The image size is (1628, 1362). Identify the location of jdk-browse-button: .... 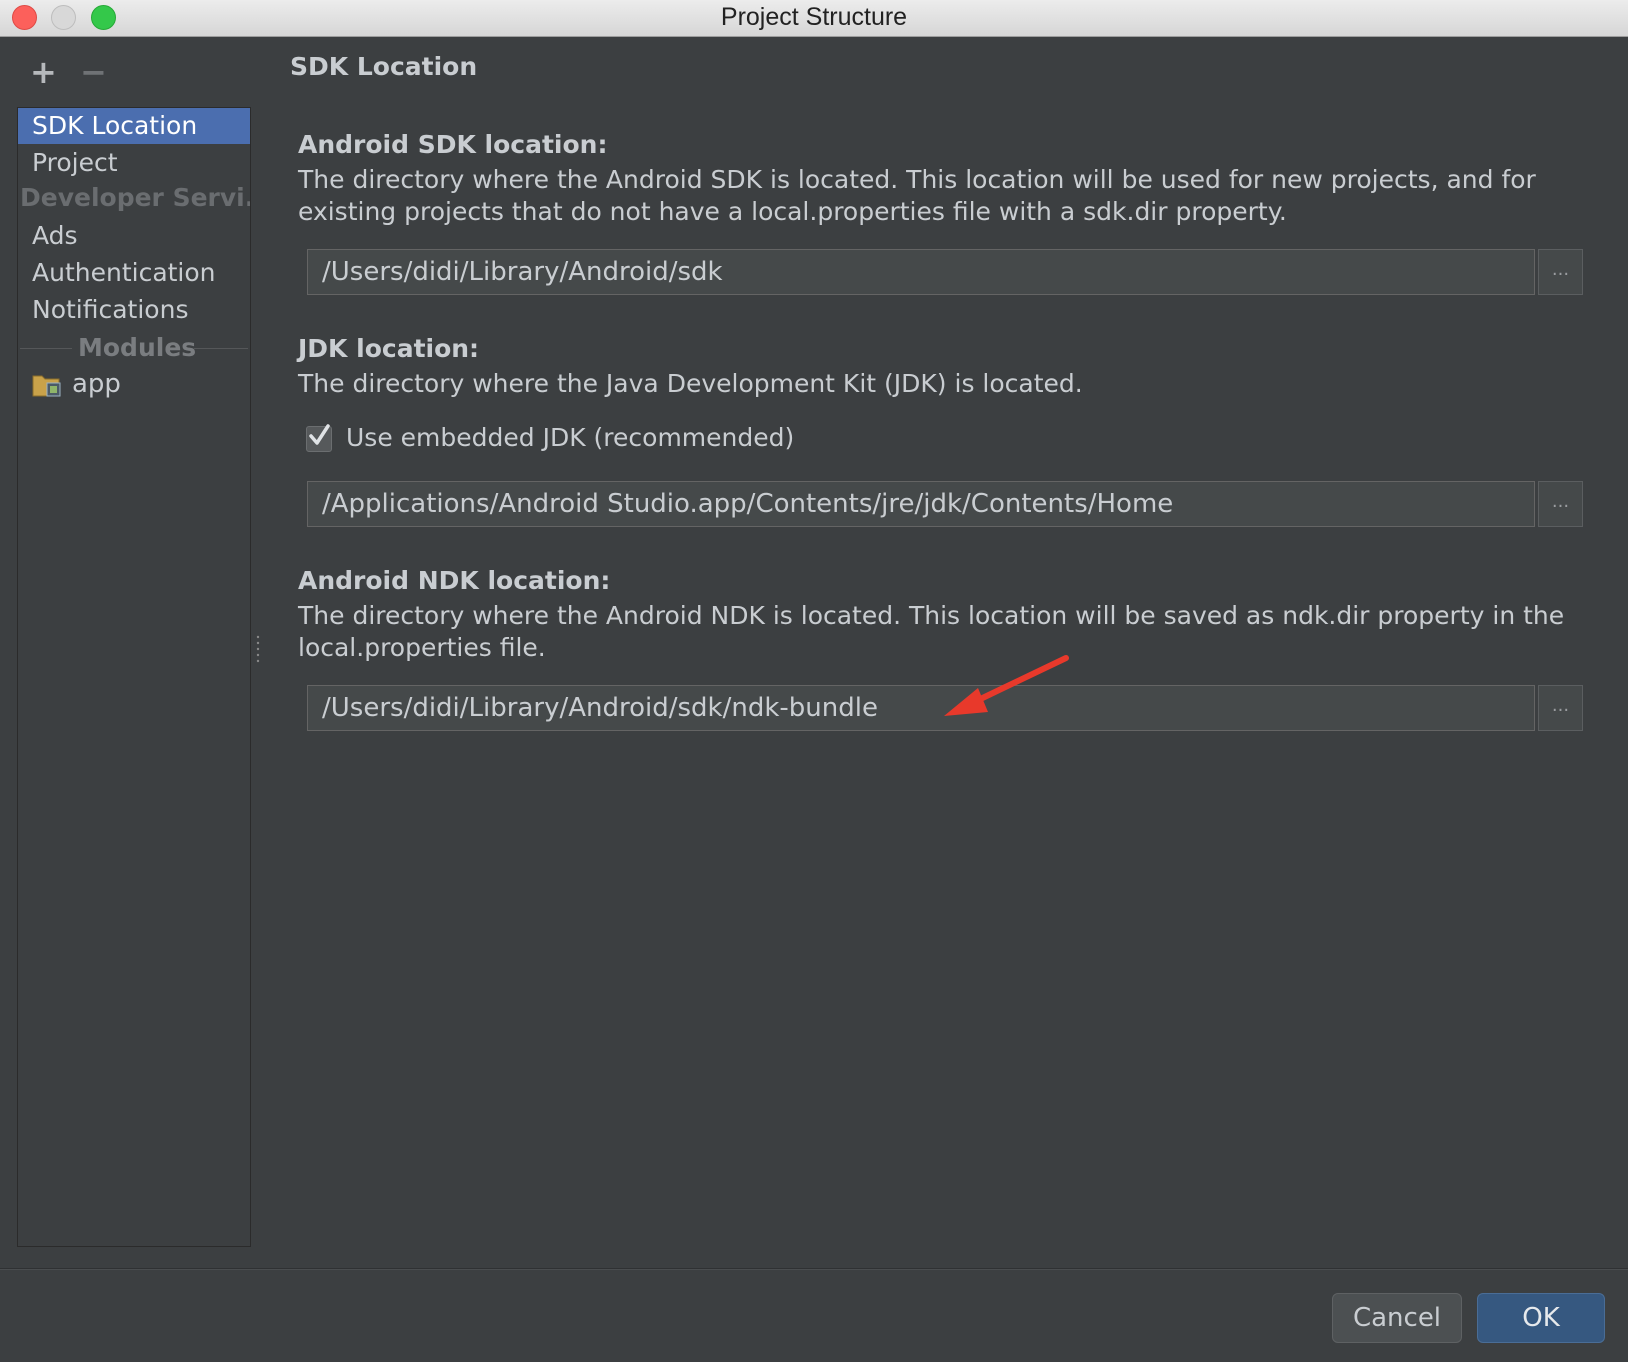
(1560, 504).